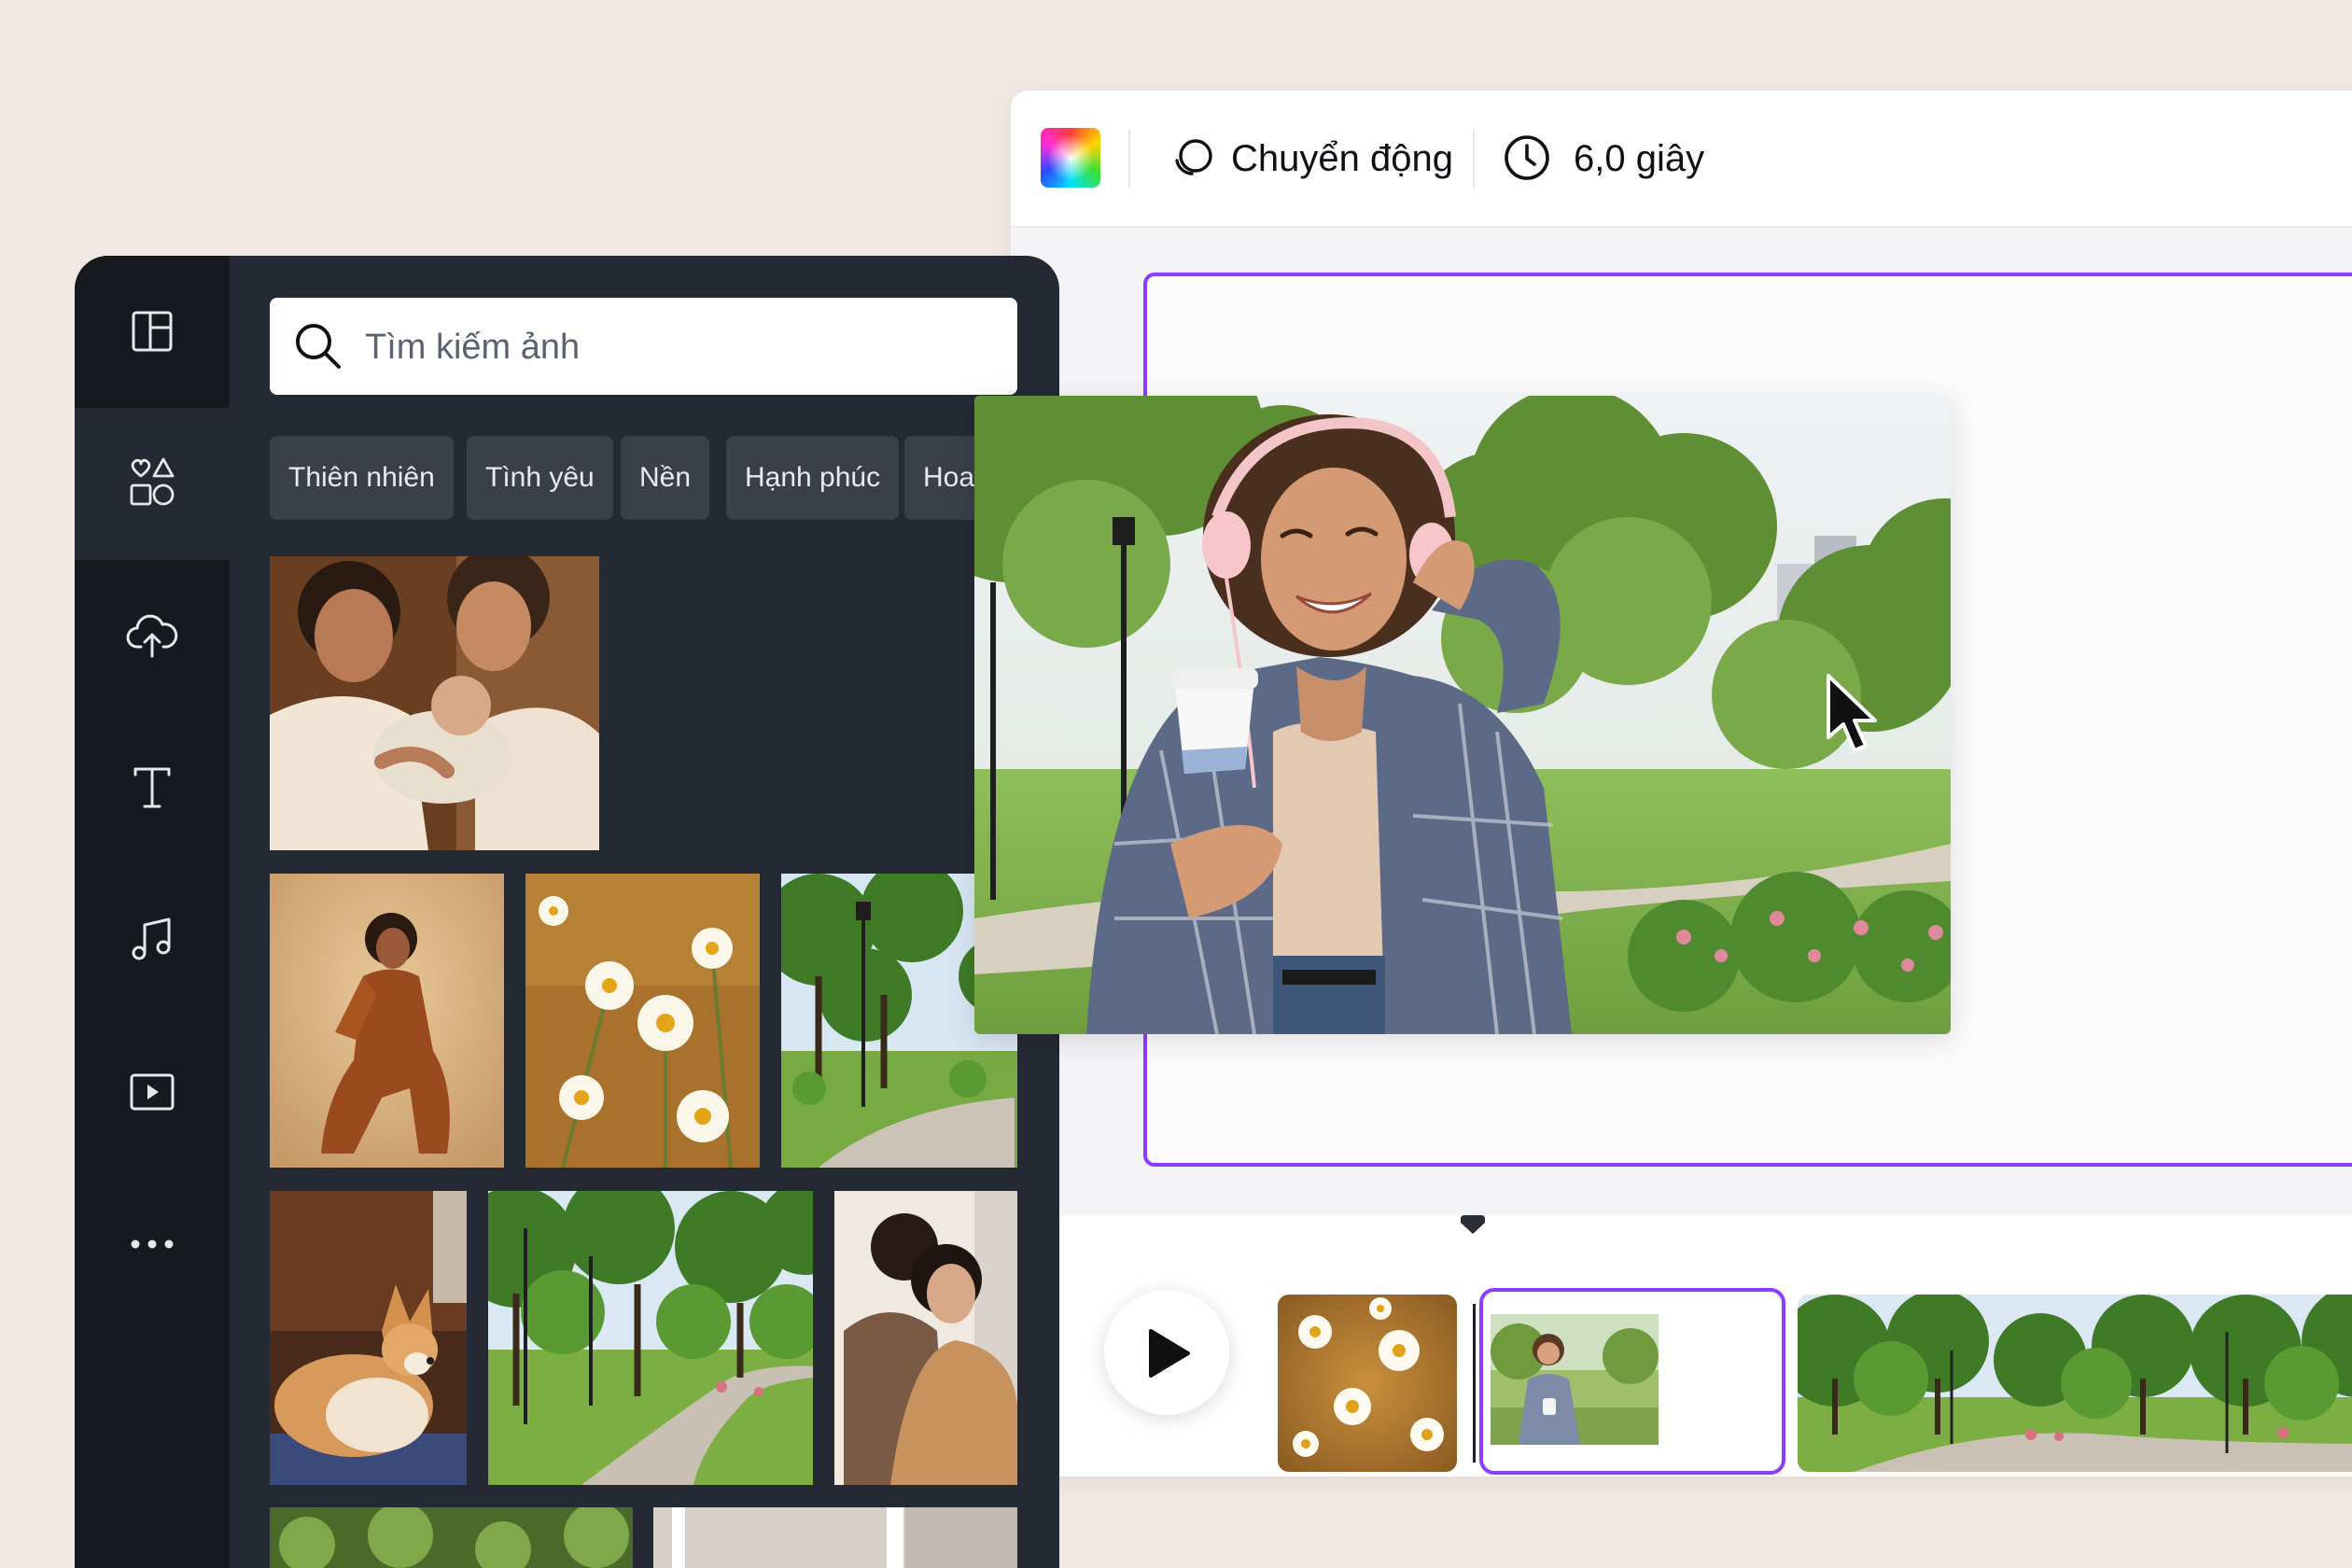  I want to click on sidebar-item-more, so click(152, 1245).